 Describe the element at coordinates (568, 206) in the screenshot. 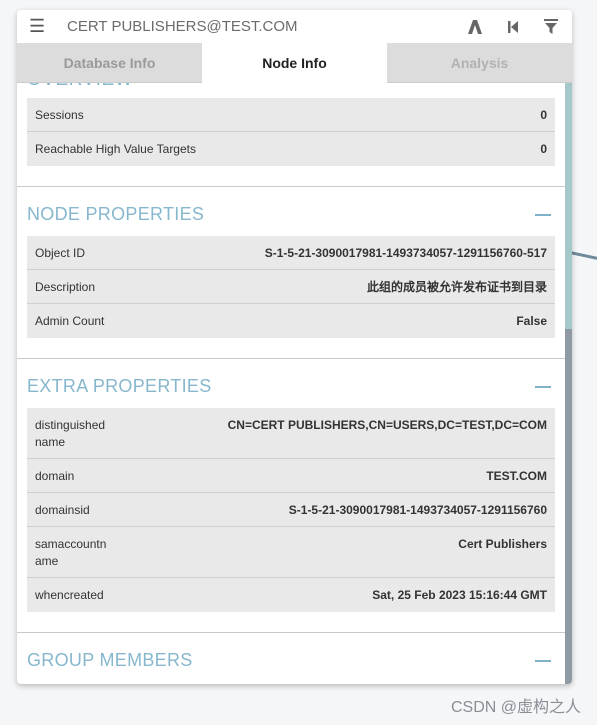

I see `scrollbar-thumb` at that location.